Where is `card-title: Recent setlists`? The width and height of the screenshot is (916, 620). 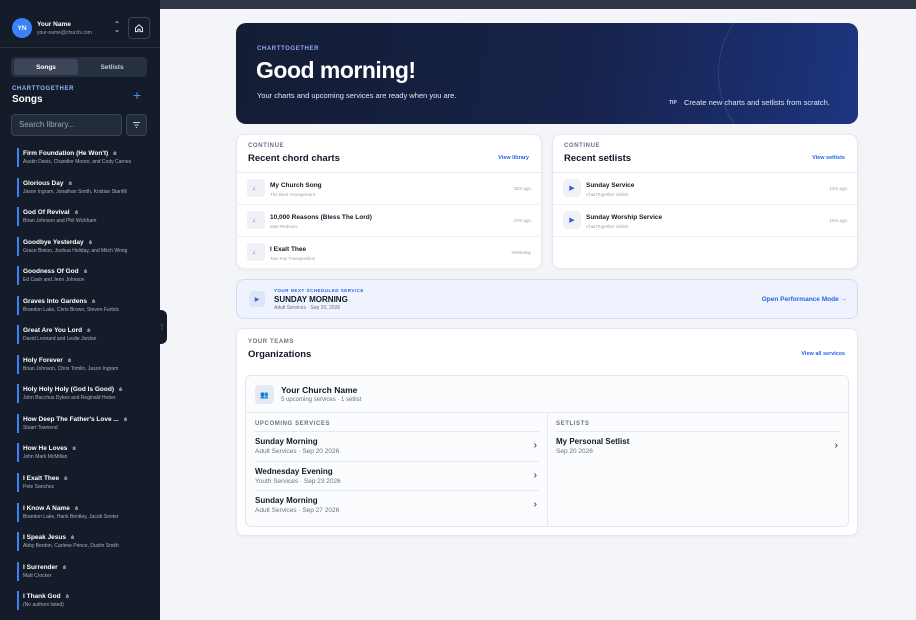 card-title: Recent setlists is located at coordinates (598, 158).